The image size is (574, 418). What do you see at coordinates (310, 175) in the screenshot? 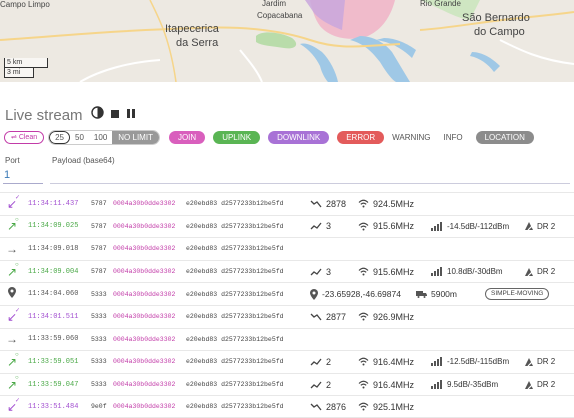
I see `payload-input` at bounding box center [310, 175].